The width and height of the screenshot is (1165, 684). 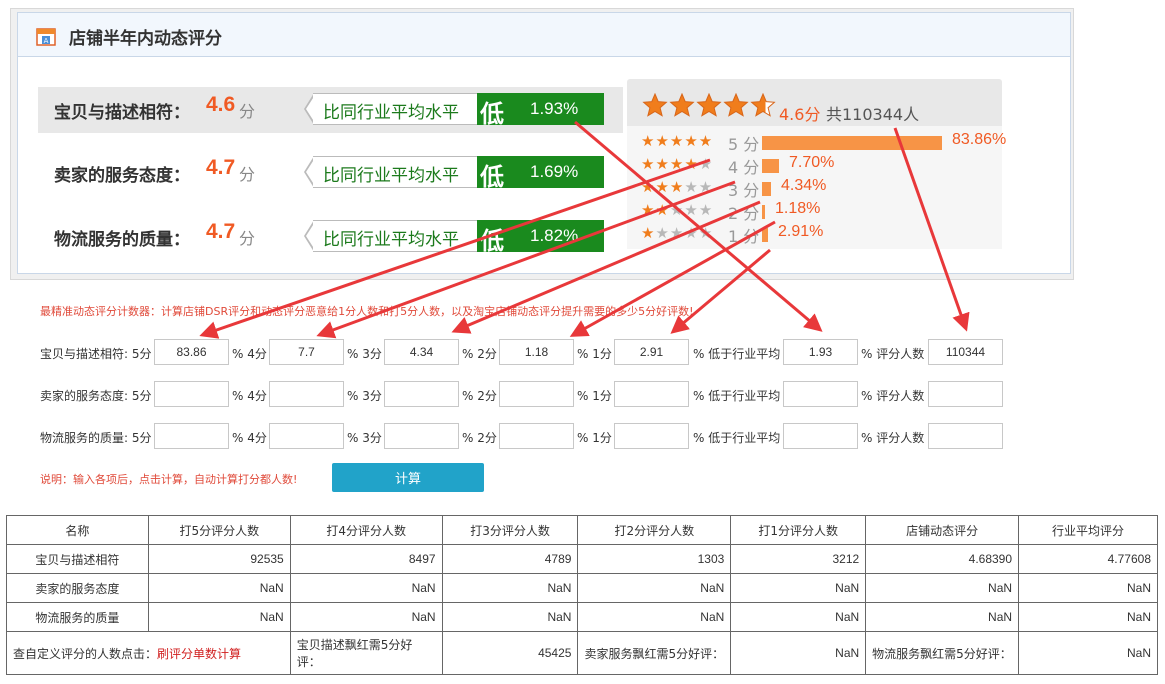 I want to click on compare-box: 比同行业平均水平, so click(x=396, y=109).